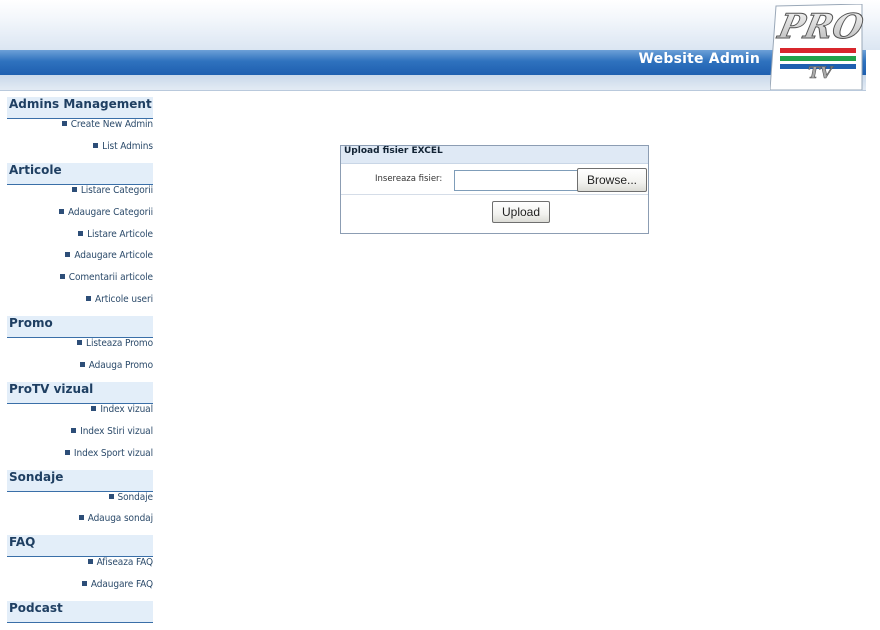  What do you see at coordinates (80, 240) in the screenshot?
I see `sidebar-item: Listare Articole` at bounding box center [80, 240].